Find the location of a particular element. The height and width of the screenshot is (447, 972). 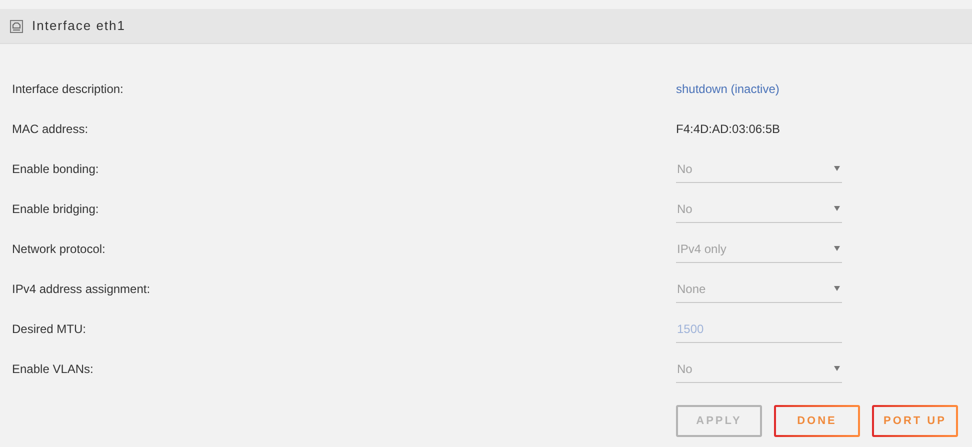

field-label: Enable bonding: is located at coordinates (55, 169).